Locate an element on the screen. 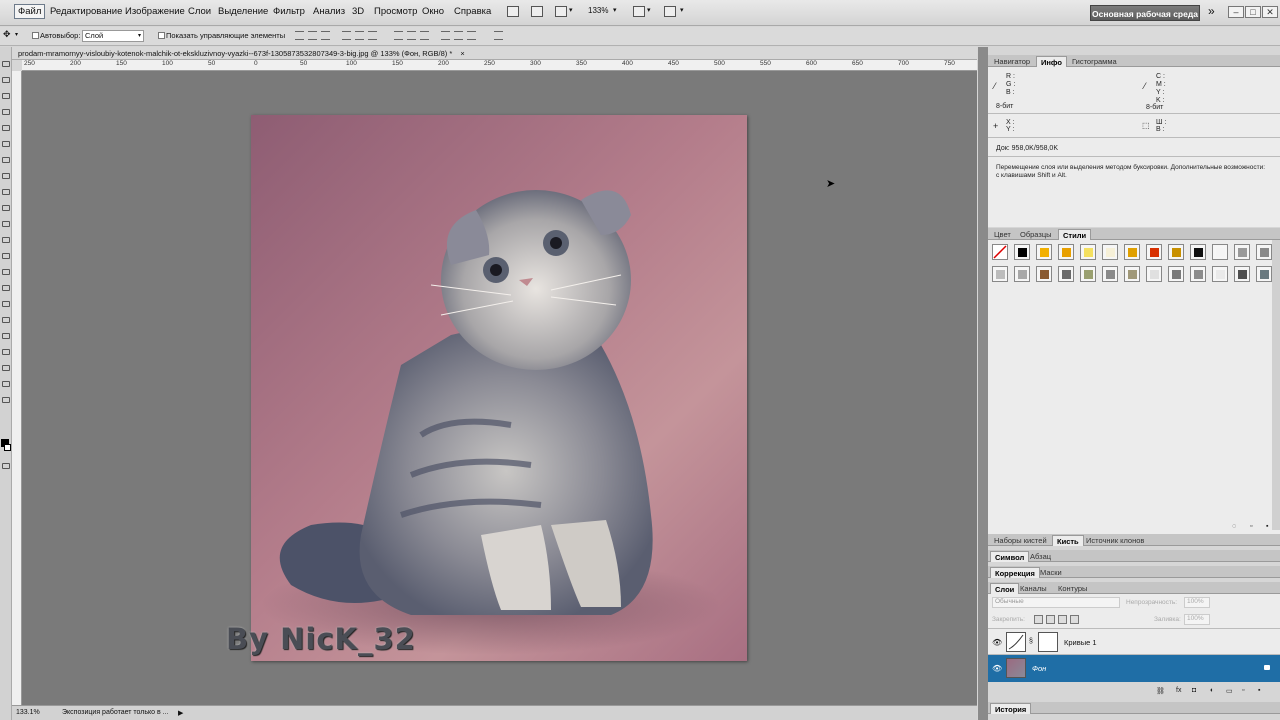 The width and height of the screenshot is (1280, 720). background-color-swatch is located at coordinates (7, 447).